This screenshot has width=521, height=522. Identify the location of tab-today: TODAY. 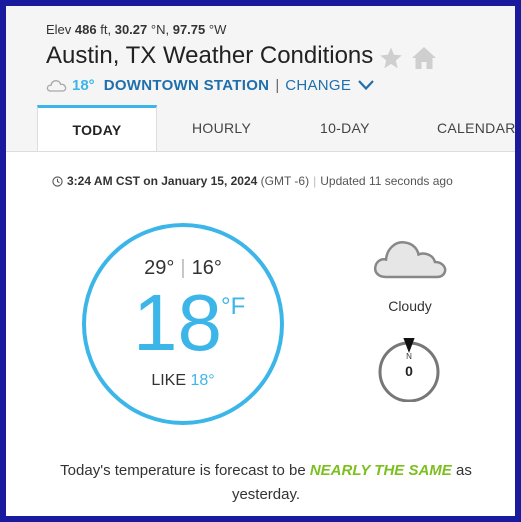
(97, 128).